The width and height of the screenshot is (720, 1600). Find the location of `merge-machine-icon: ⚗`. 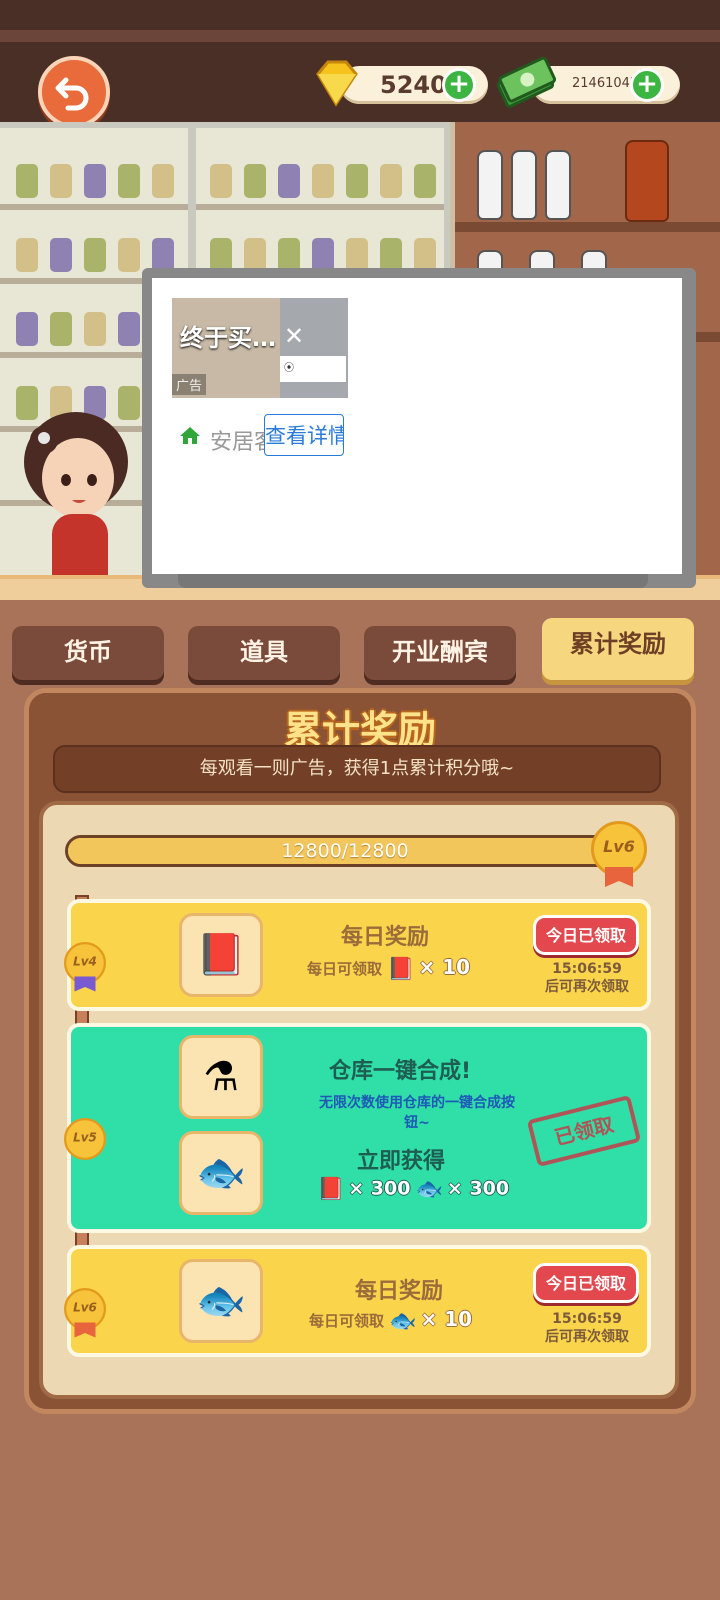

merge-machine-icon: ⚗ is located at coordinates (221, 1077).